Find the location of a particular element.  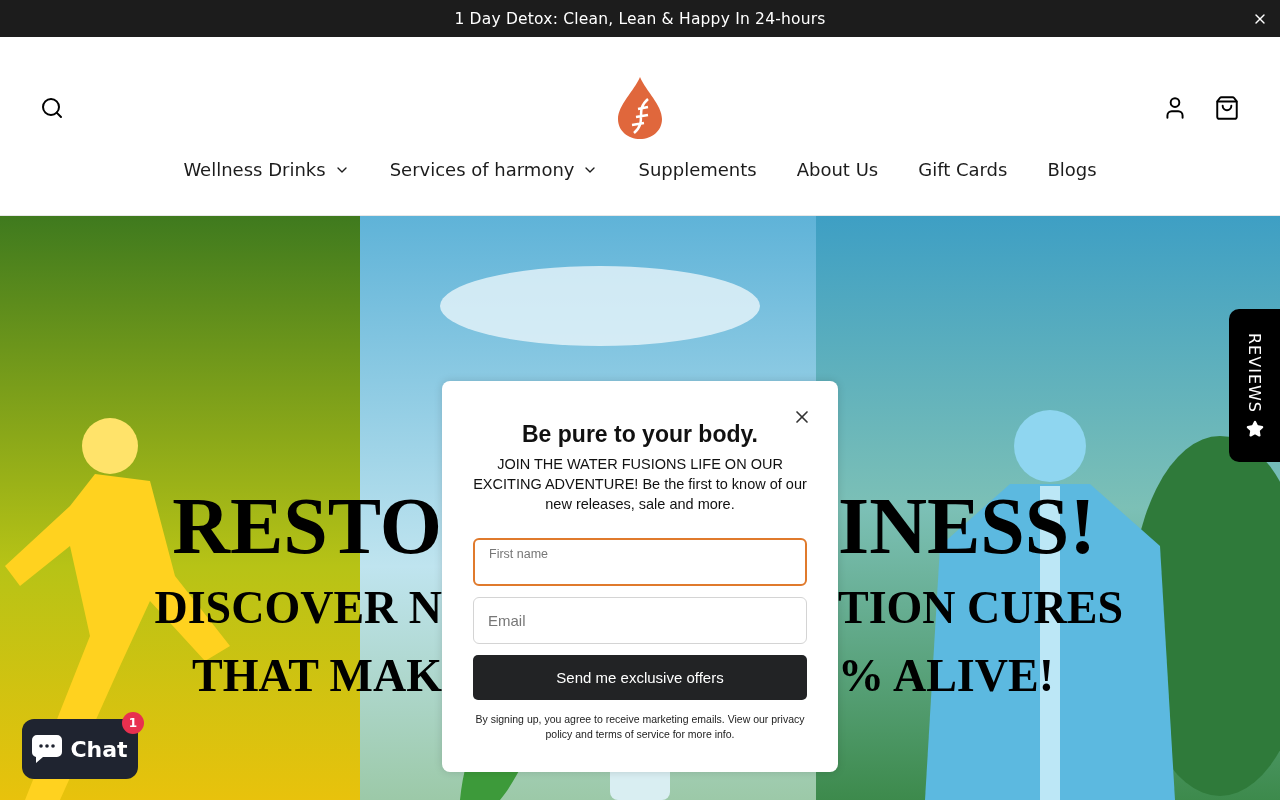

nav-link: About Us is located at coordinates (837, 169).